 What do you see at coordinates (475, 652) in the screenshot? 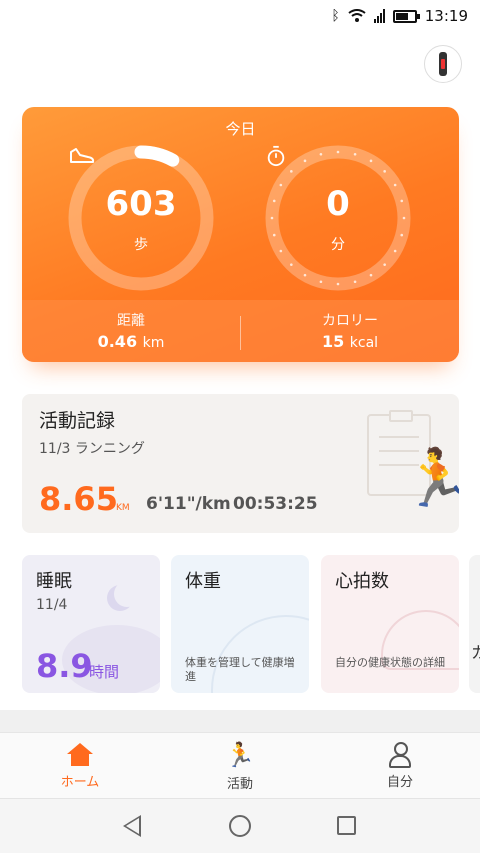
I see `partial-card-title: カ` at bounding box center [475, 652].